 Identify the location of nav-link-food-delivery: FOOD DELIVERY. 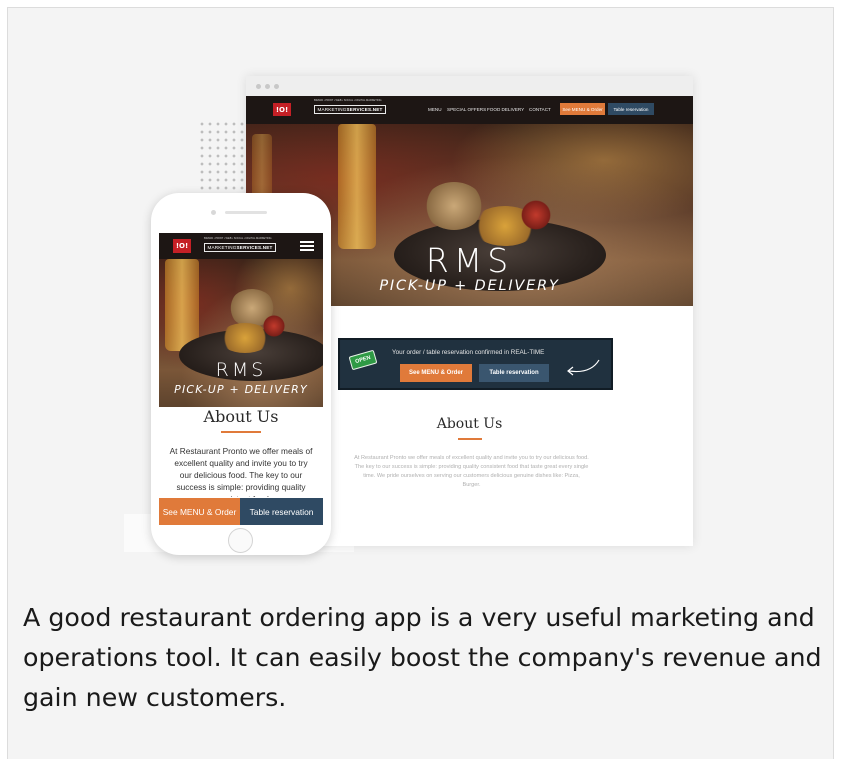
(505, 109).